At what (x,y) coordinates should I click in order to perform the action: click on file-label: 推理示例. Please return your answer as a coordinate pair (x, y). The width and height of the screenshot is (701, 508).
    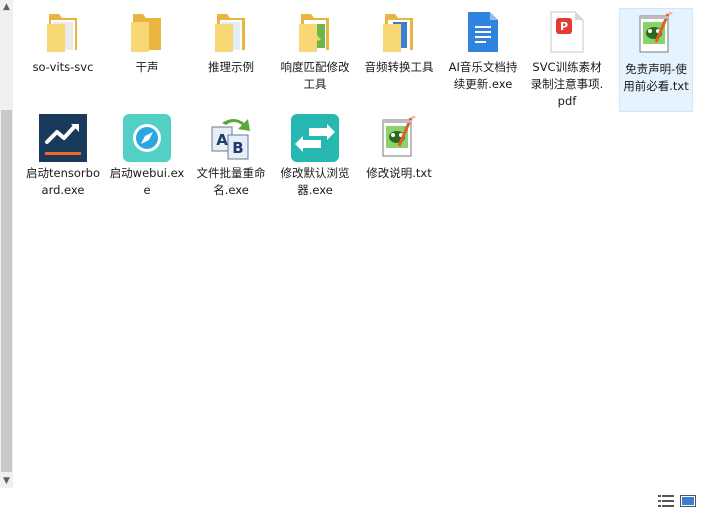
    Looking at the image, I should click on (231, 67).